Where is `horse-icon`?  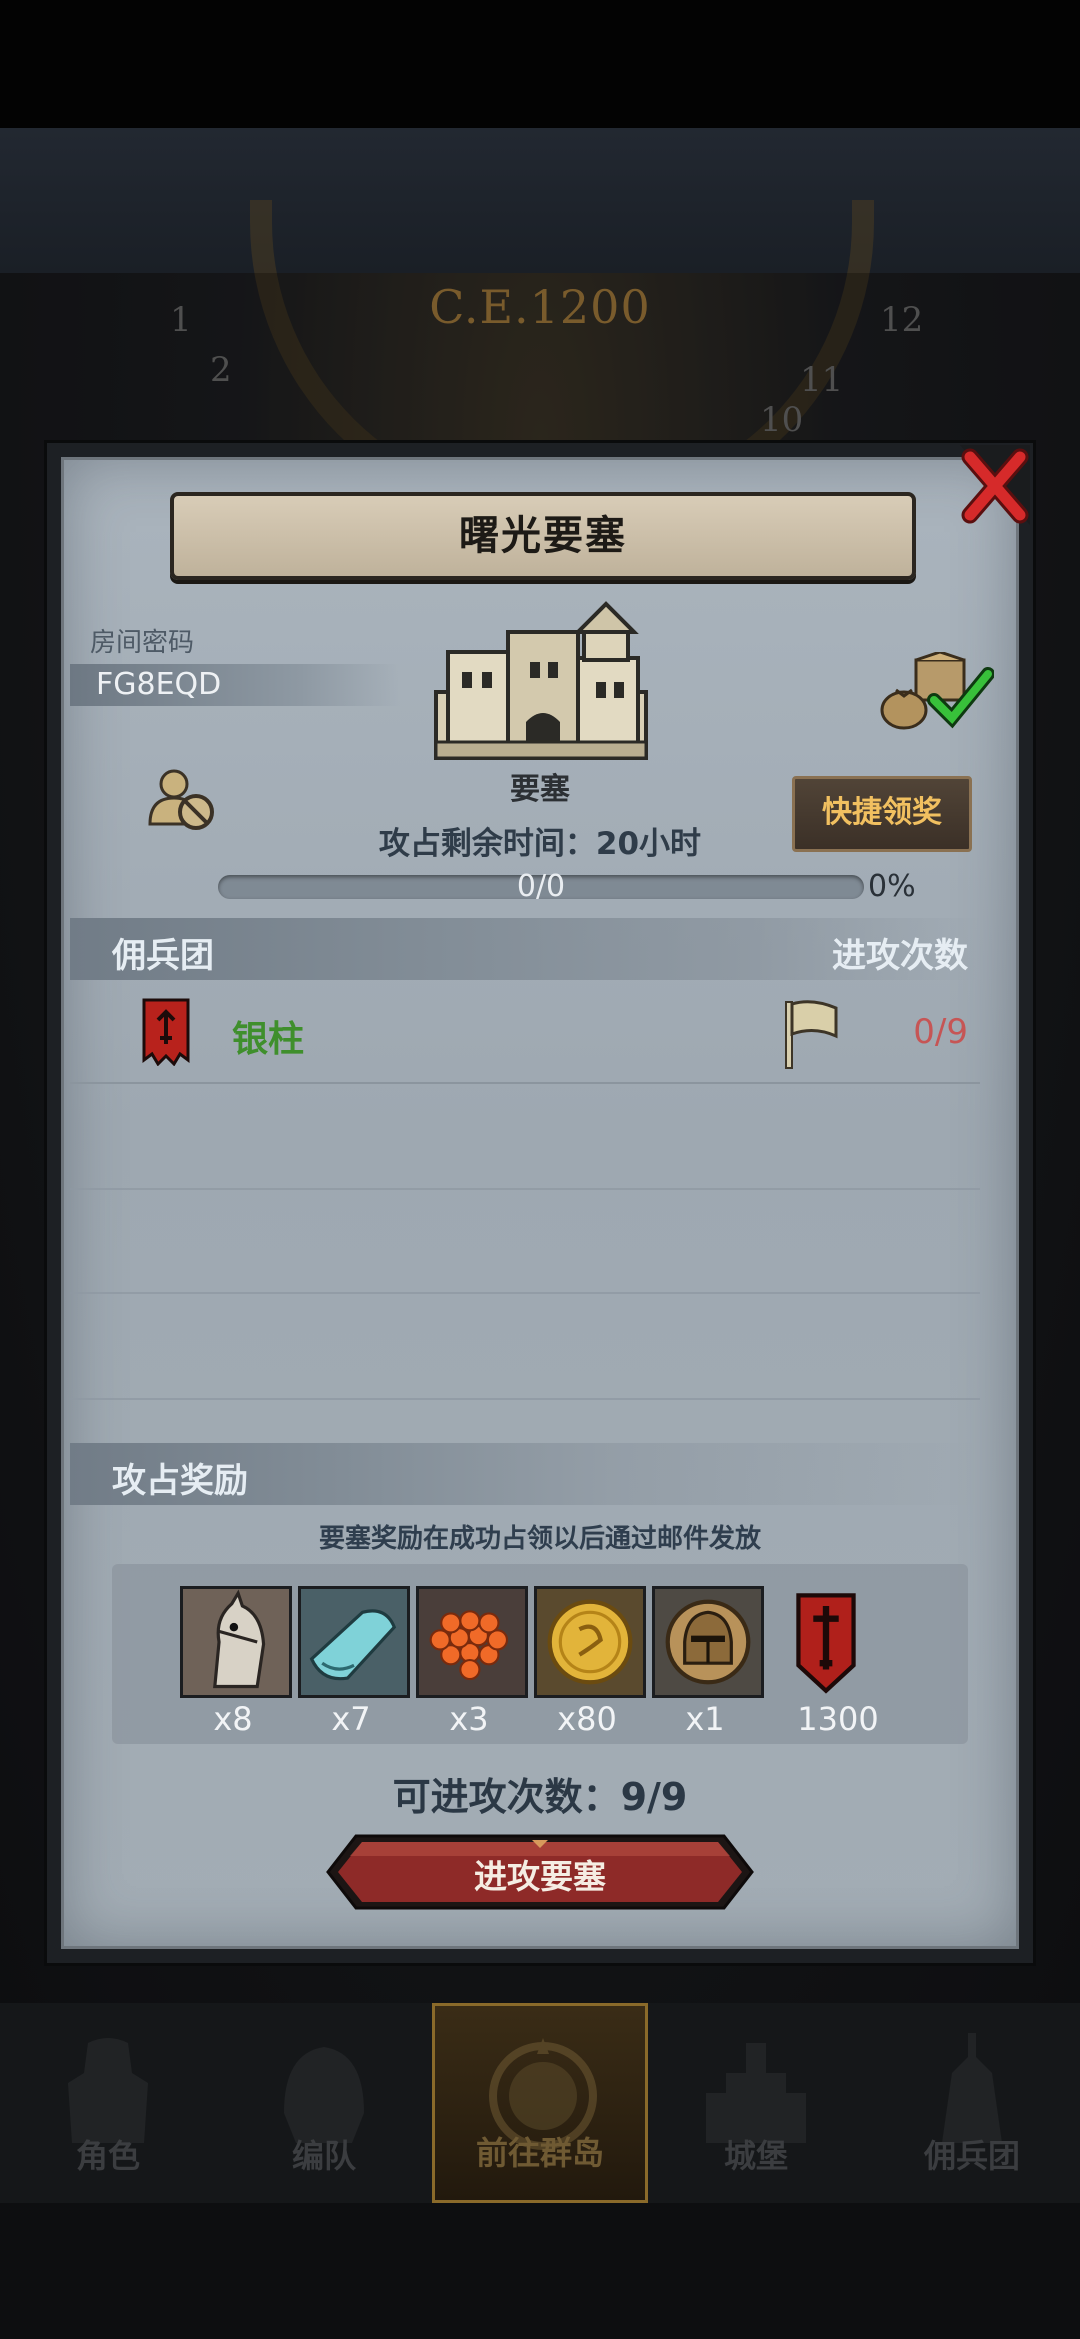
horse-icon is located at coordinates (236, 1642).